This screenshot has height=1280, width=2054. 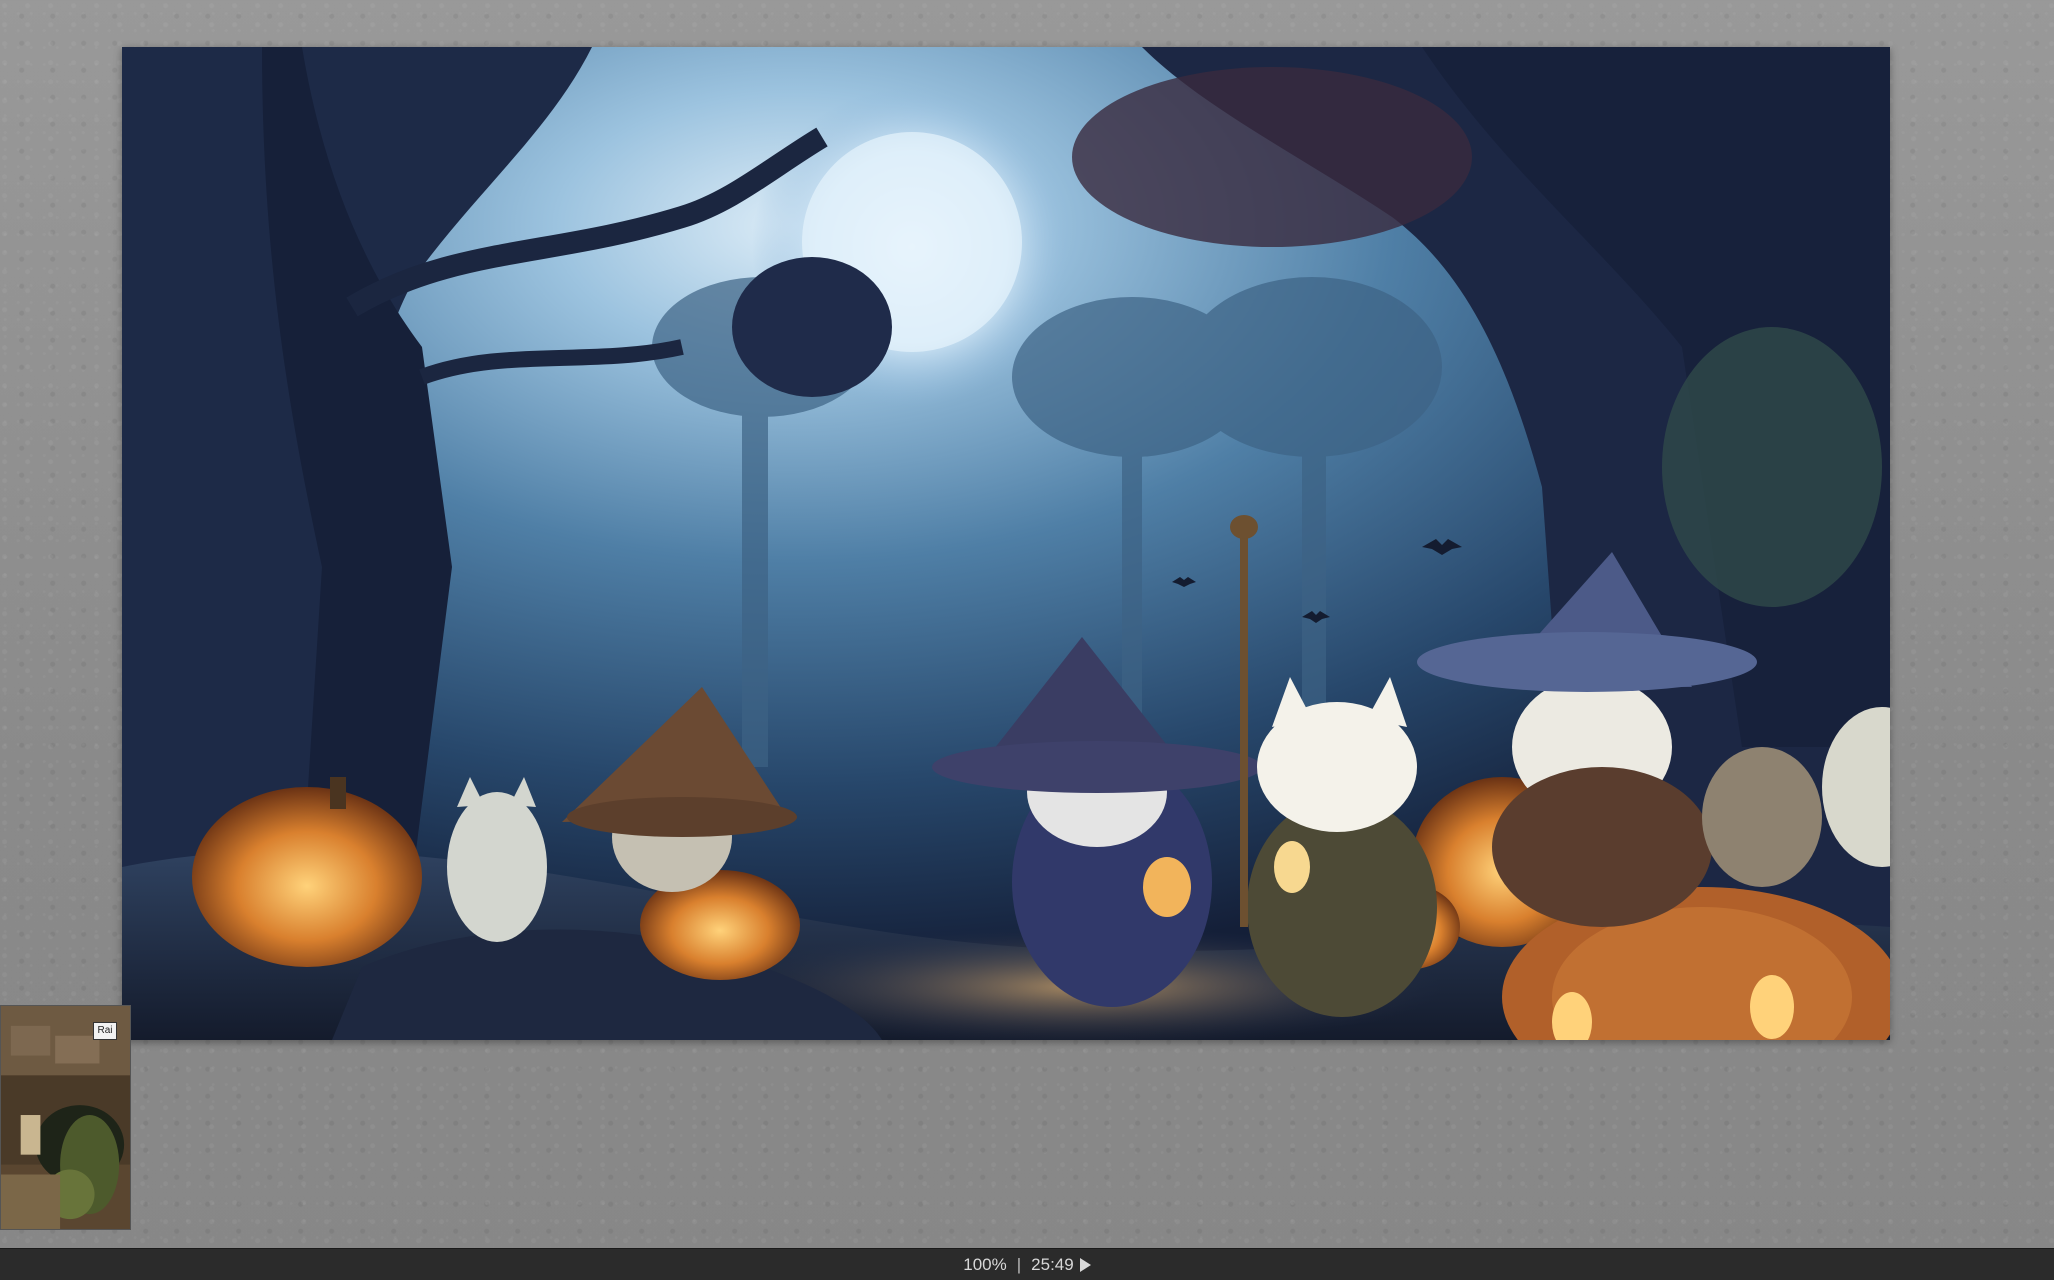 I want to click on thumbnail-badge: Rai, so click(x=105, y=1031).